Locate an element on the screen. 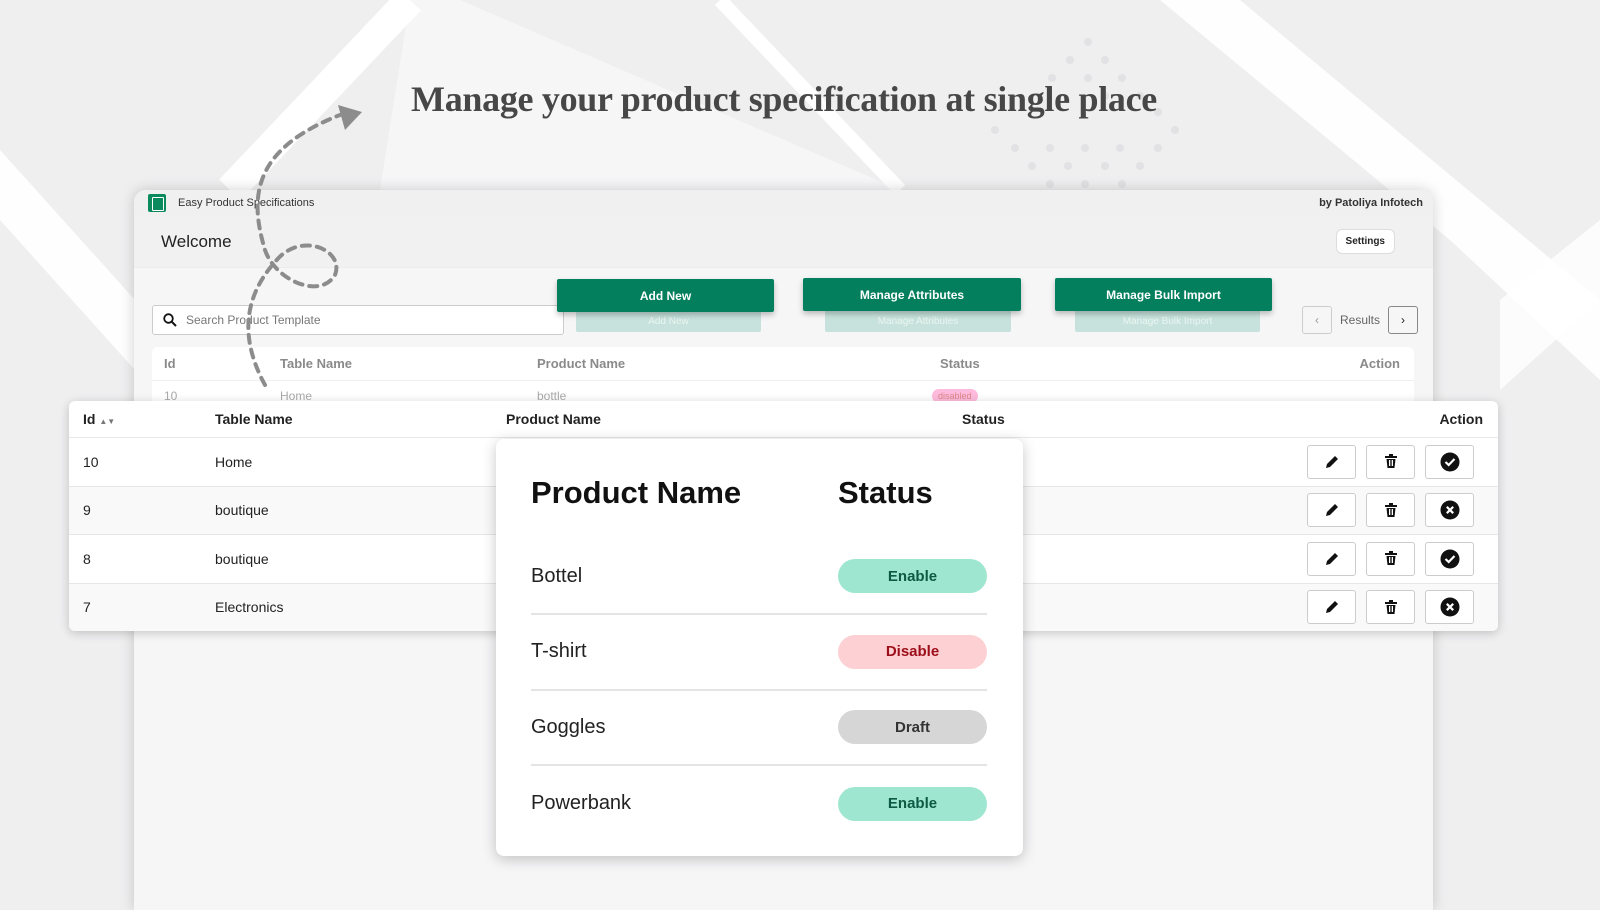 The height and width of the screenshot is (910, 1600). col-product-name-header: Product Name is located at coordinates (553, 419).